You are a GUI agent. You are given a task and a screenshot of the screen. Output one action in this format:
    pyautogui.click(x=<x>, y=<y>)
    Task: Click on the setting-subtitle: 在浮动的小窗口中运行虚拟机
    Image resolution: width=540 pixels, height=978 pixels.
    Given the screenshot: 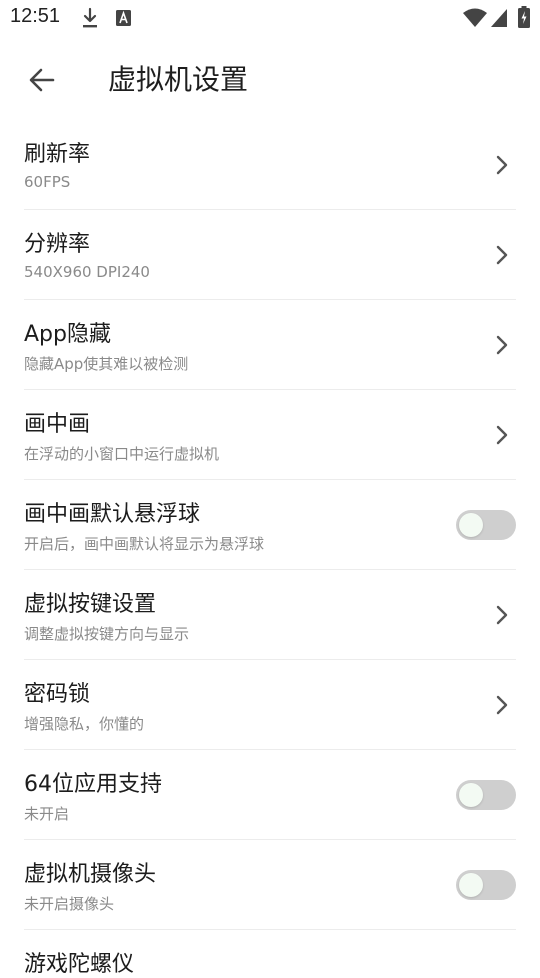 What is the action you would take?
    pyautogui.click(x=122, y=454)
    